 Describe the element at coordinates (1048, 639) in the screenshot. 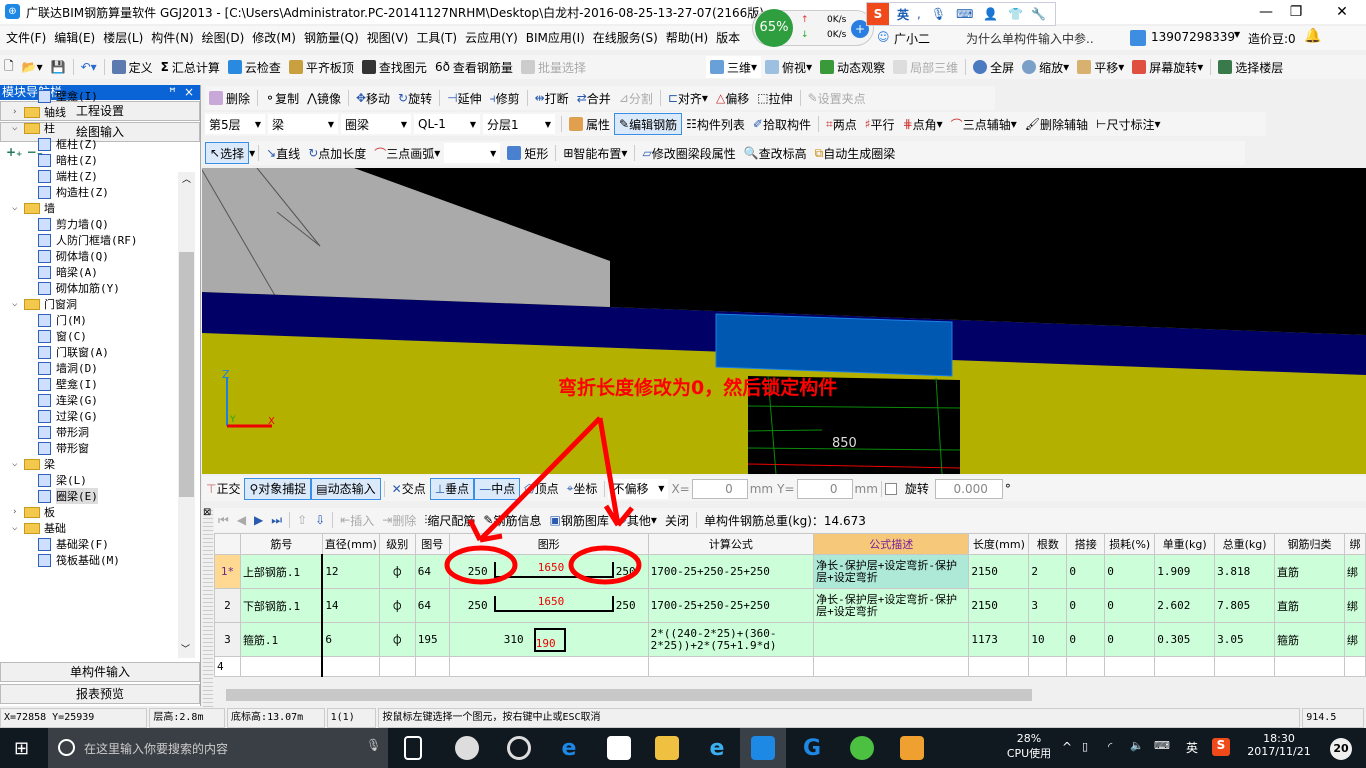

I see `cell-count: 10` at that location.